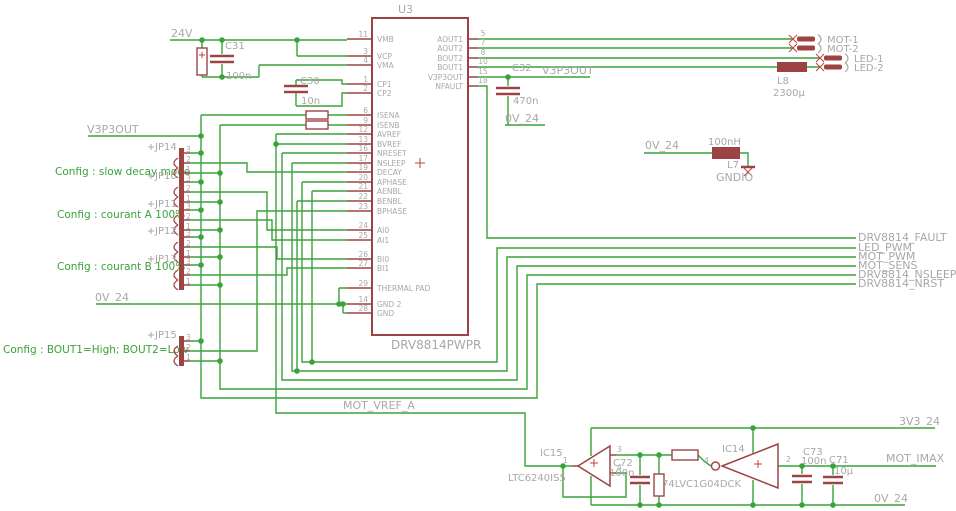 The height and width of the screenshot is (511, 956). What do you see at coordinates (363, 34) in the screenshot?
I see `u3-pin-number: 11` at bounding box center [363, 34].